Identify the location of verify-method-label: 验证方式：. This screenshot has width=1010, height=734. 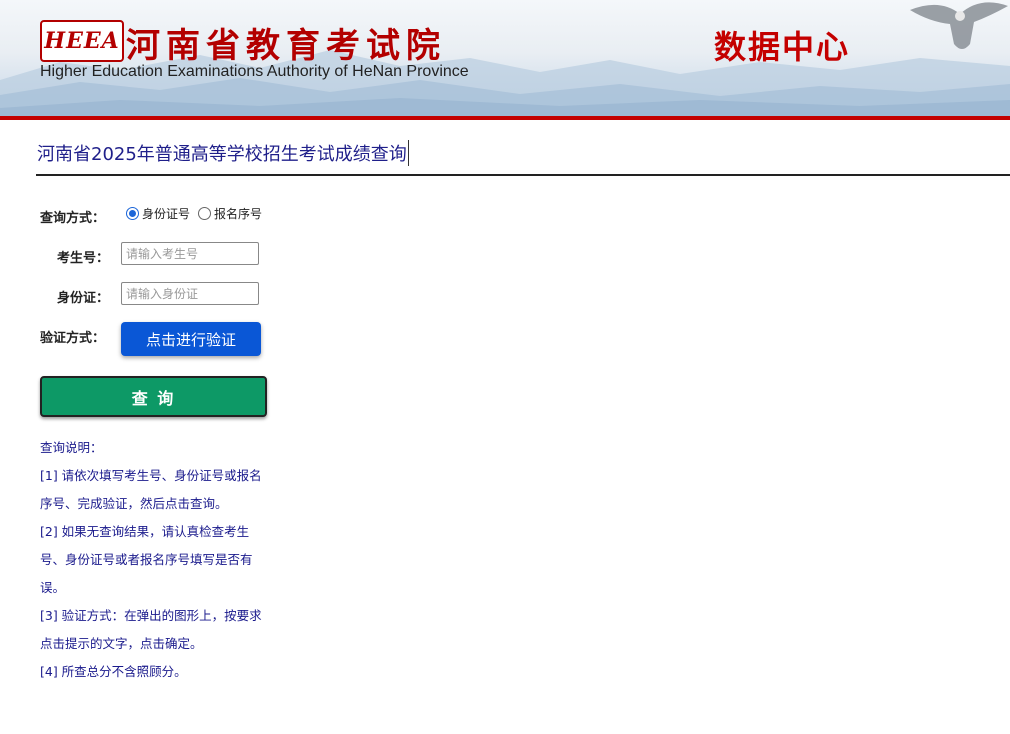
(73, 338).